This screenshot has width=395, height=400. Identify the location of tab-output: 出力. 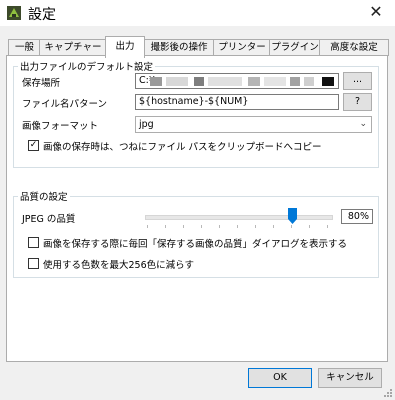
(125, 47).